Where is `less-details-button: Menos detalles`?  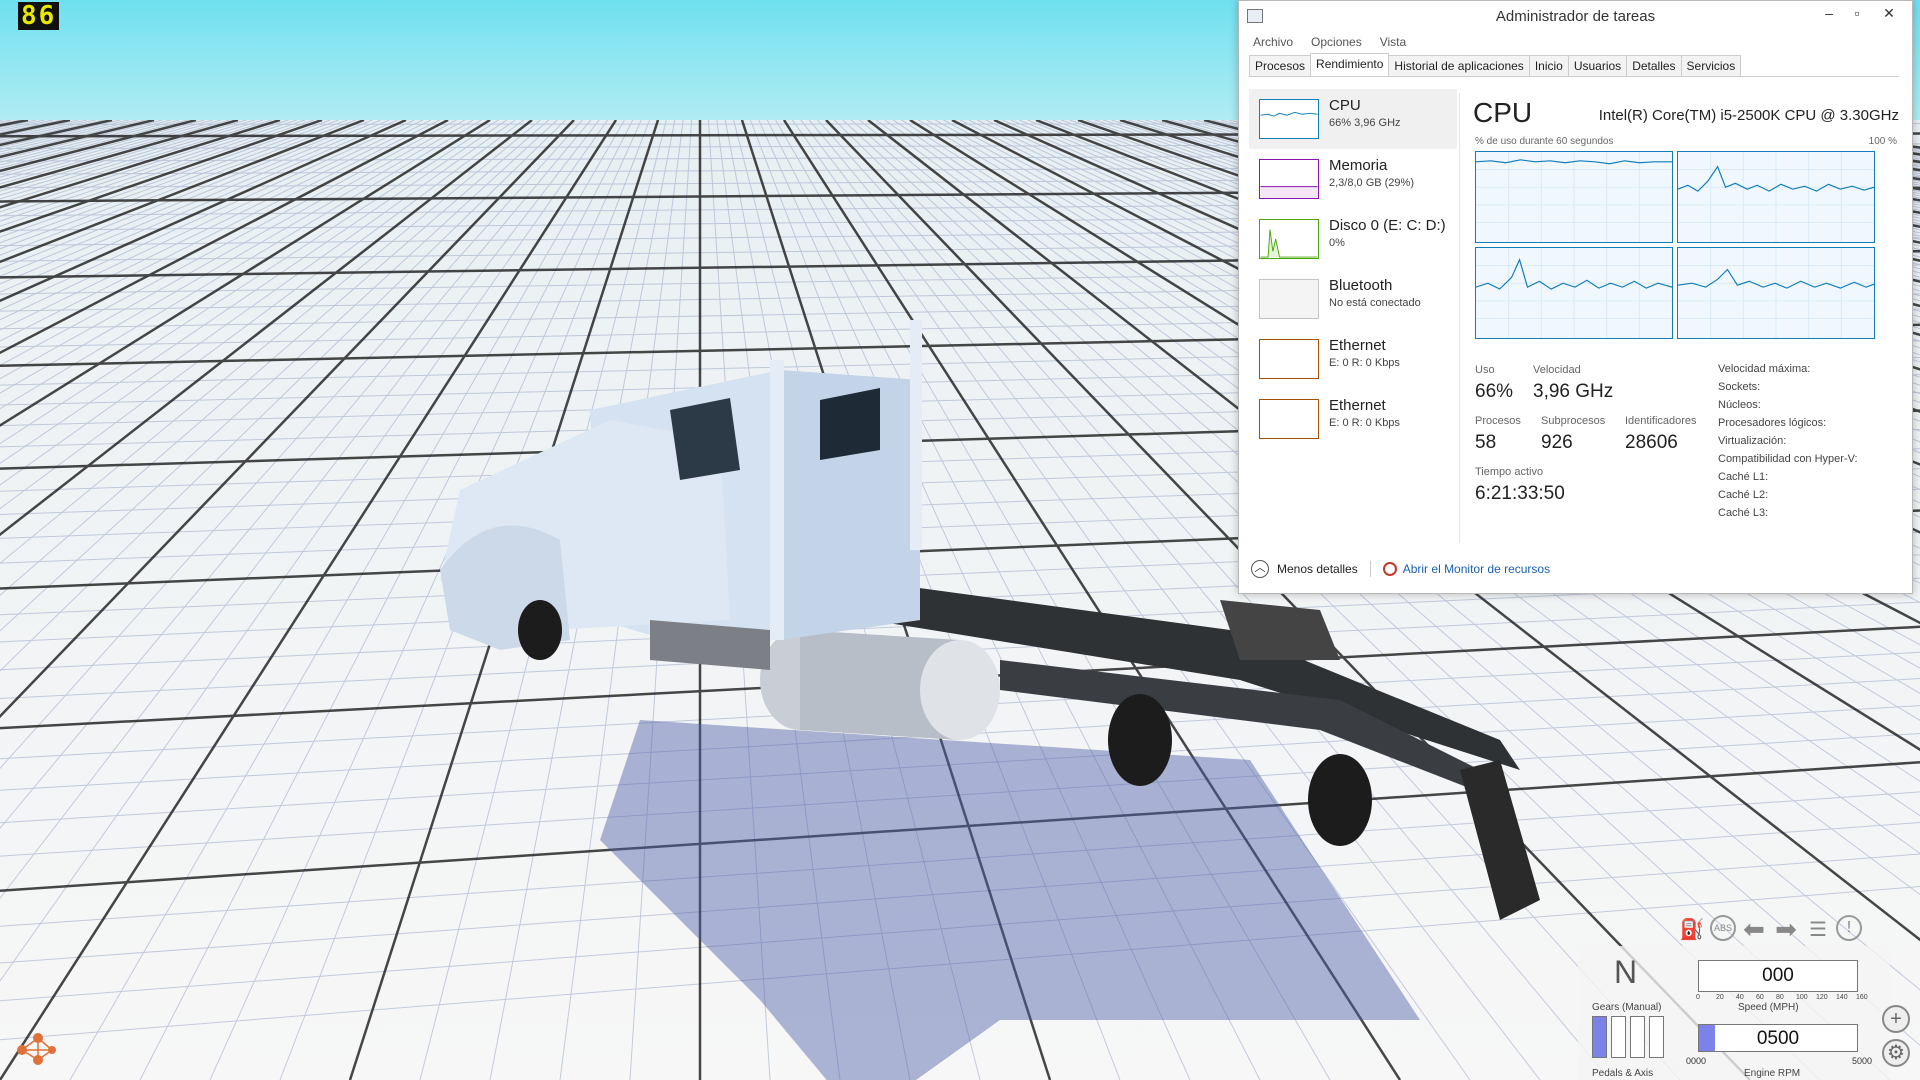 less-details-button: Menos detalles is located at coordinates (1317, 569).